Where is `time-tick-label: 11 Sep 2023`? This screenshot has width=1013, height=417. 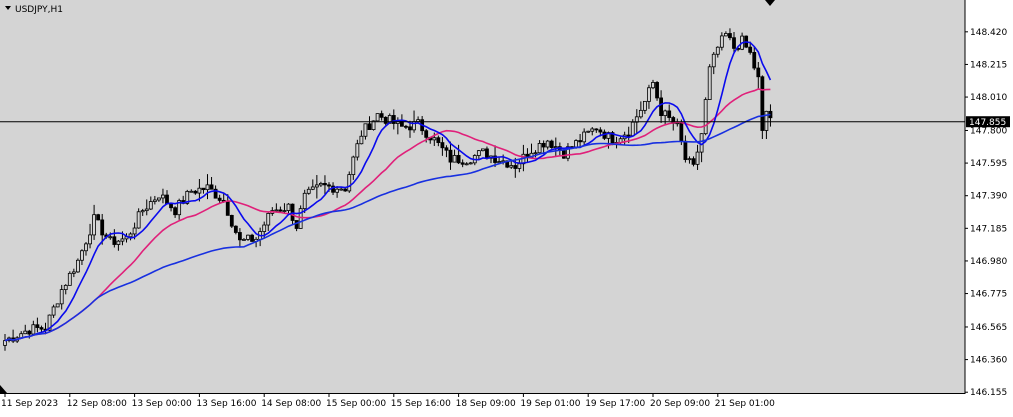 time-tick-label: 11 Sep 2023 is located at coordinates (29, 404).